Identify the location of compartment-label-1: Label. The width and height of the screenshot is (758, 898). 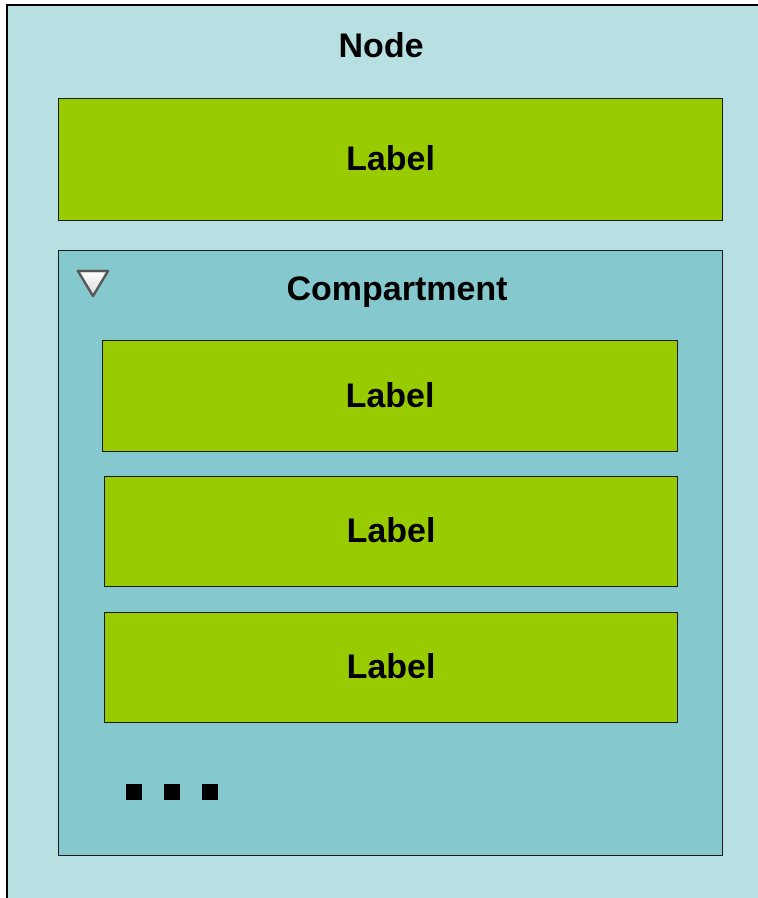
(390, 396).